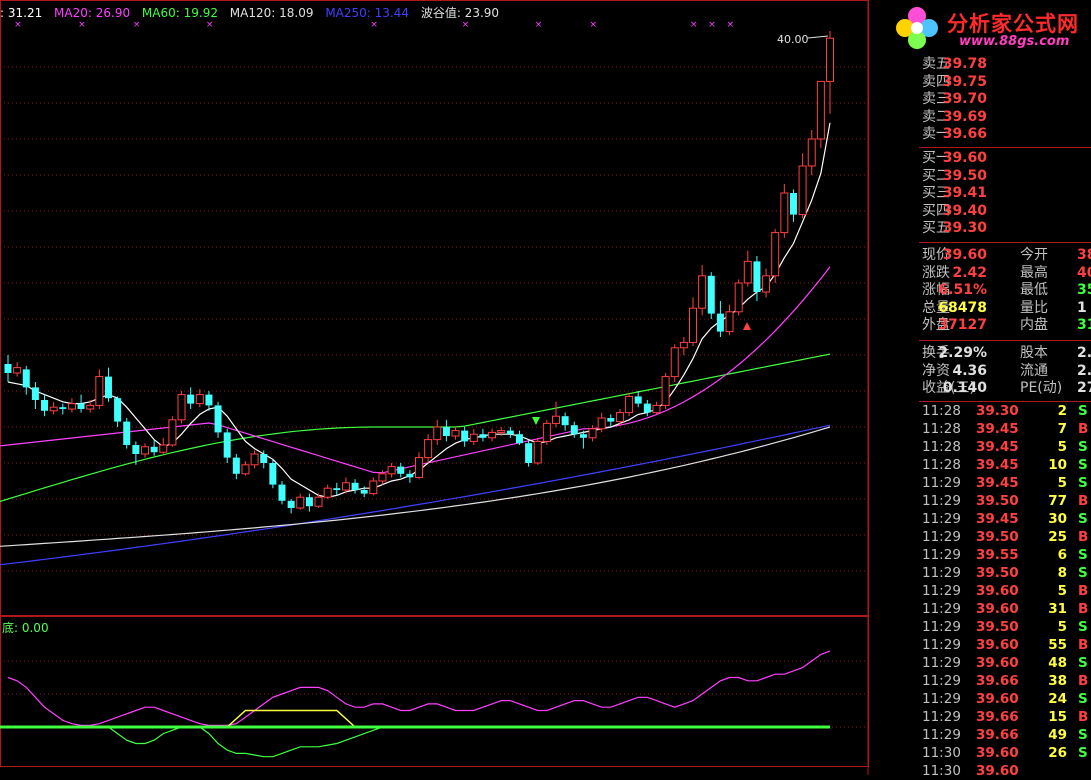 Image resolution: width=1091 pixels, height=780 pixels. What do you see at coordinates (1034, 272) in the screenshot?
I see `quote-label: 最高` at bounding box center [1034, 272].